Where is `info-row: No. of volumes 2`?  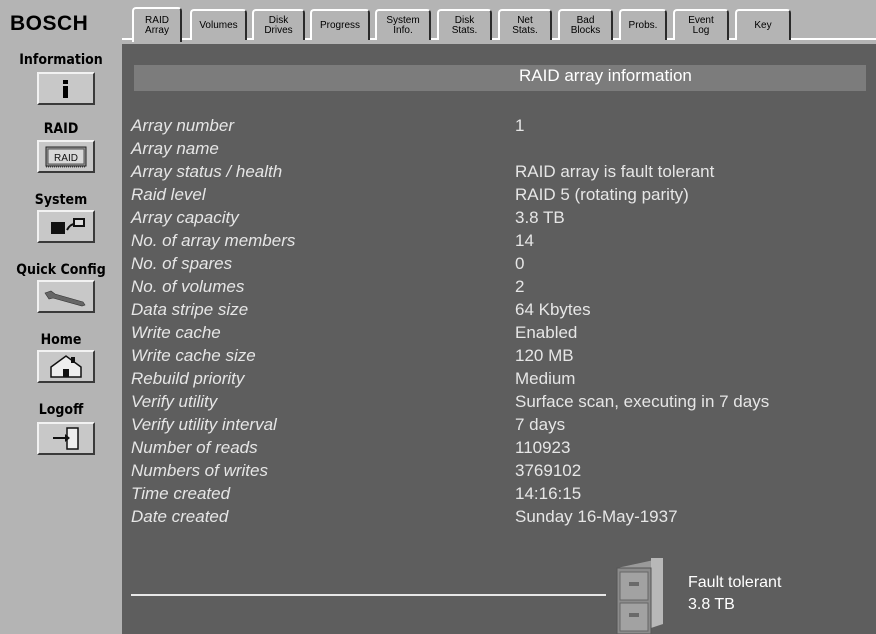 info-row: No. of volumes 2 is located at coordinates (501, 288).